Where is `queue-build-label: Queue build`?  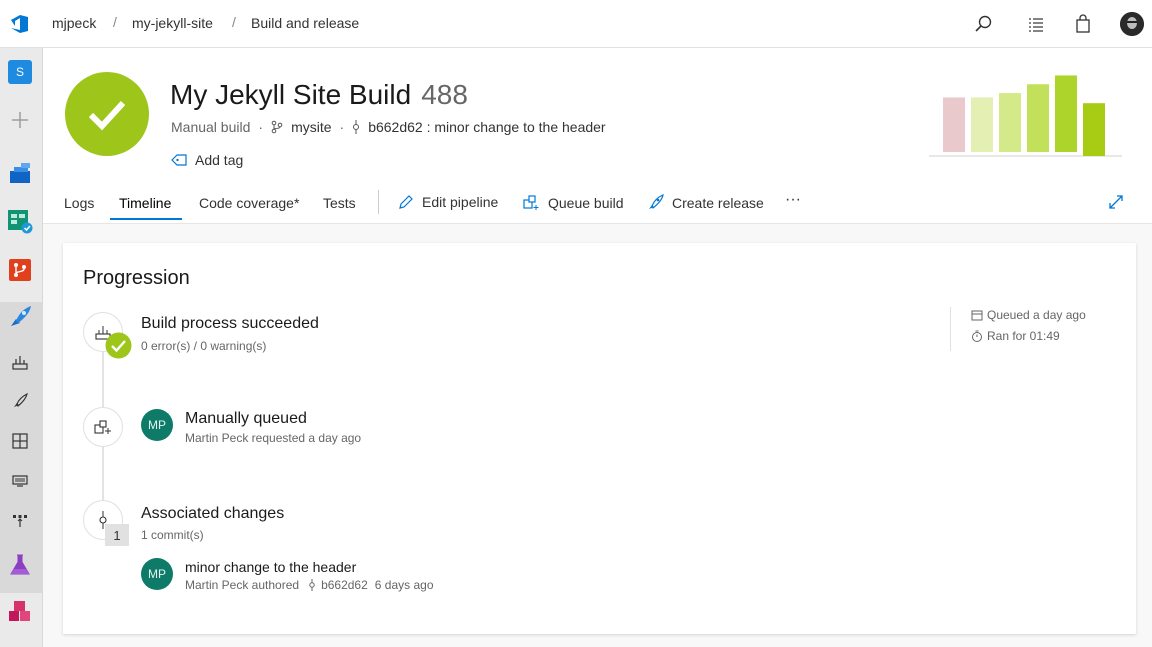
queue-build-label: Queue build is located at coordinates (586, 202).